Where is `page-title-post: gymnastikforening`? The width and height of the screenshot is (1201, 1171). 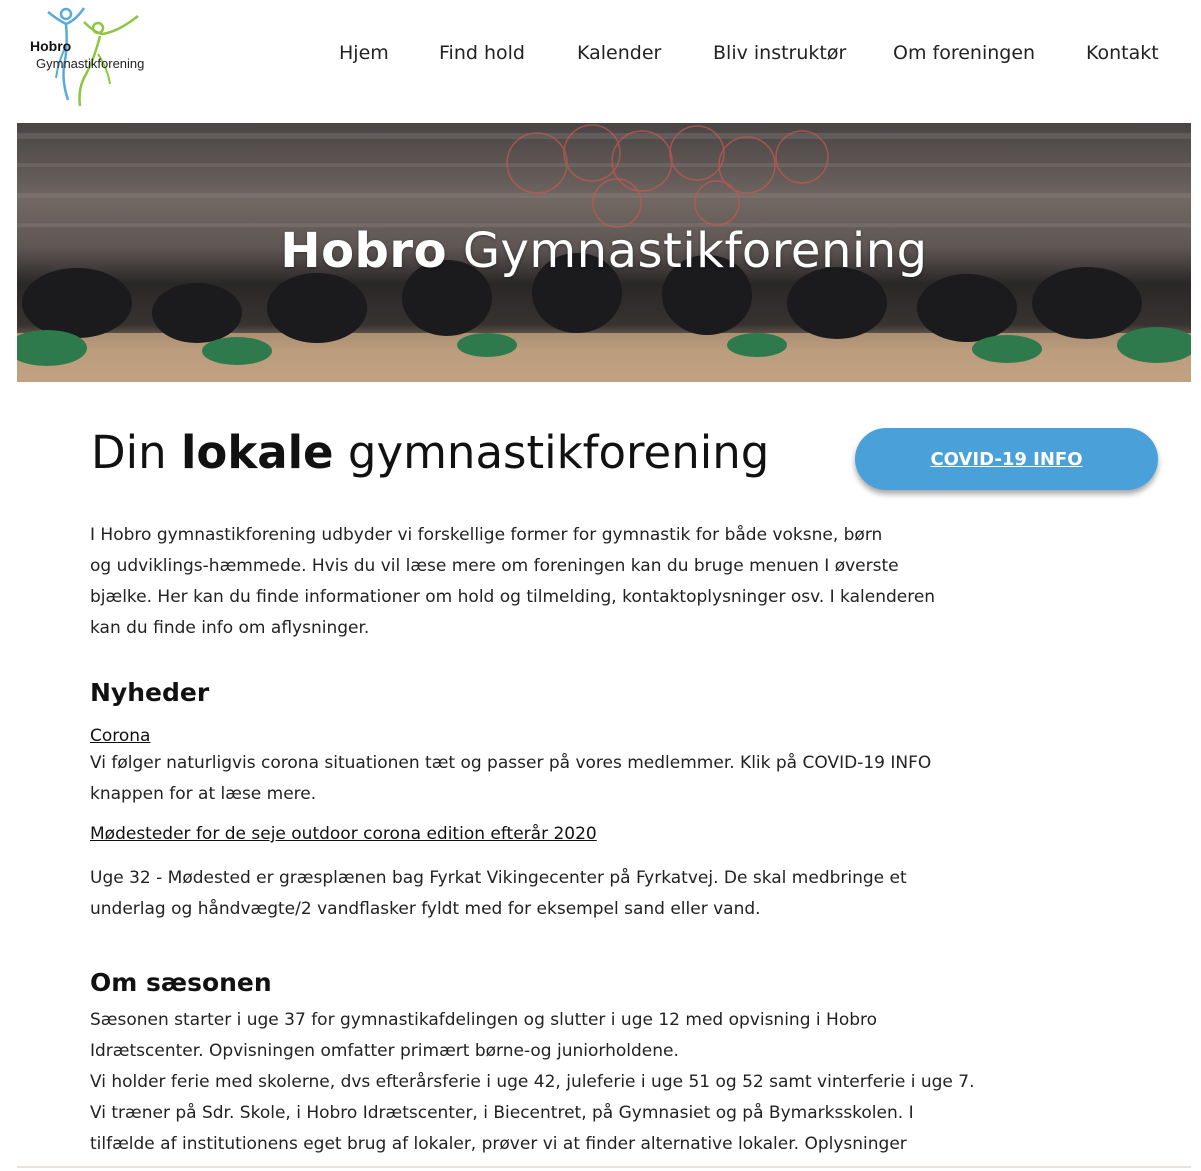 page-title-post: gymnastikforening is located at coordinates (558, 452).